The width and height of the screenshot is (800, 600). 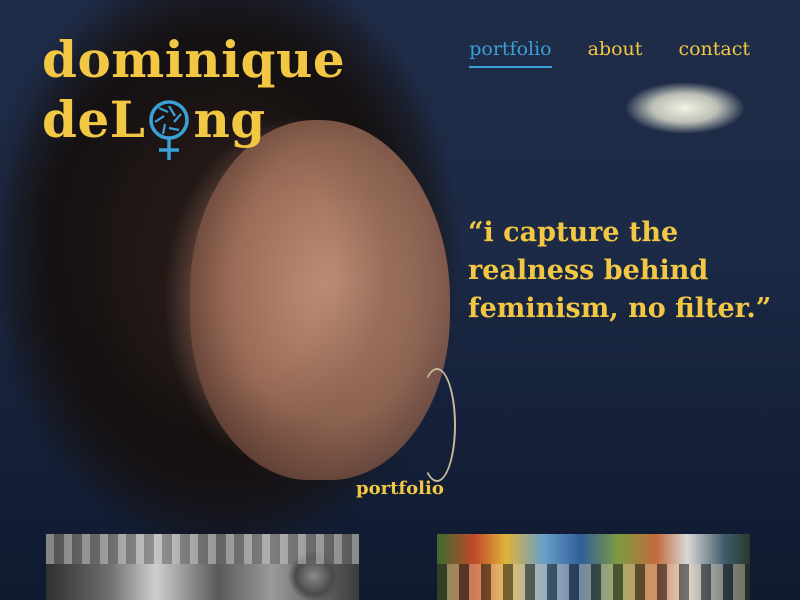 I want to click on main-nav: portfolio about contact, so click(x=609, y=53).